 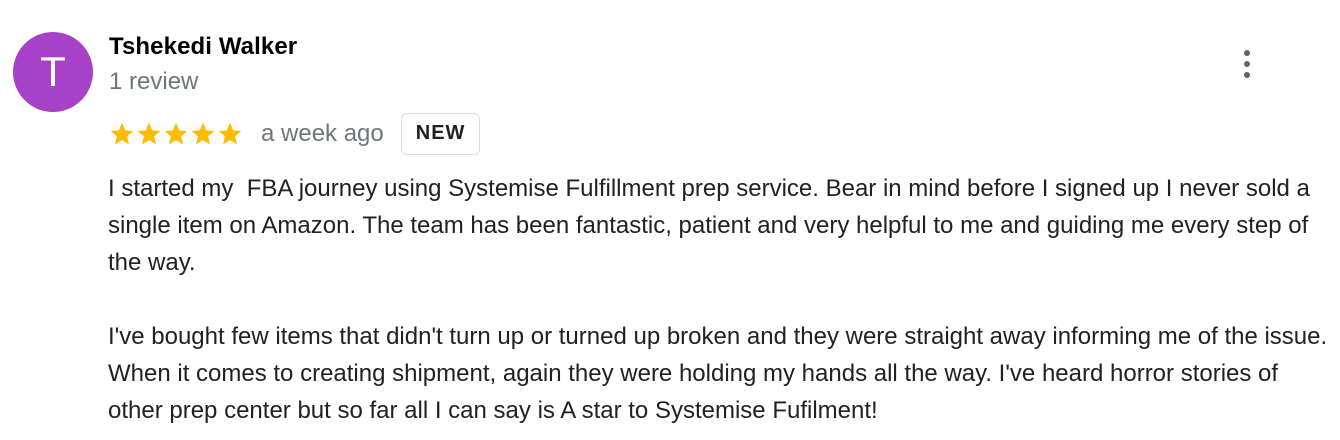 I want to click on star-rating, so click(x=176, y=134).